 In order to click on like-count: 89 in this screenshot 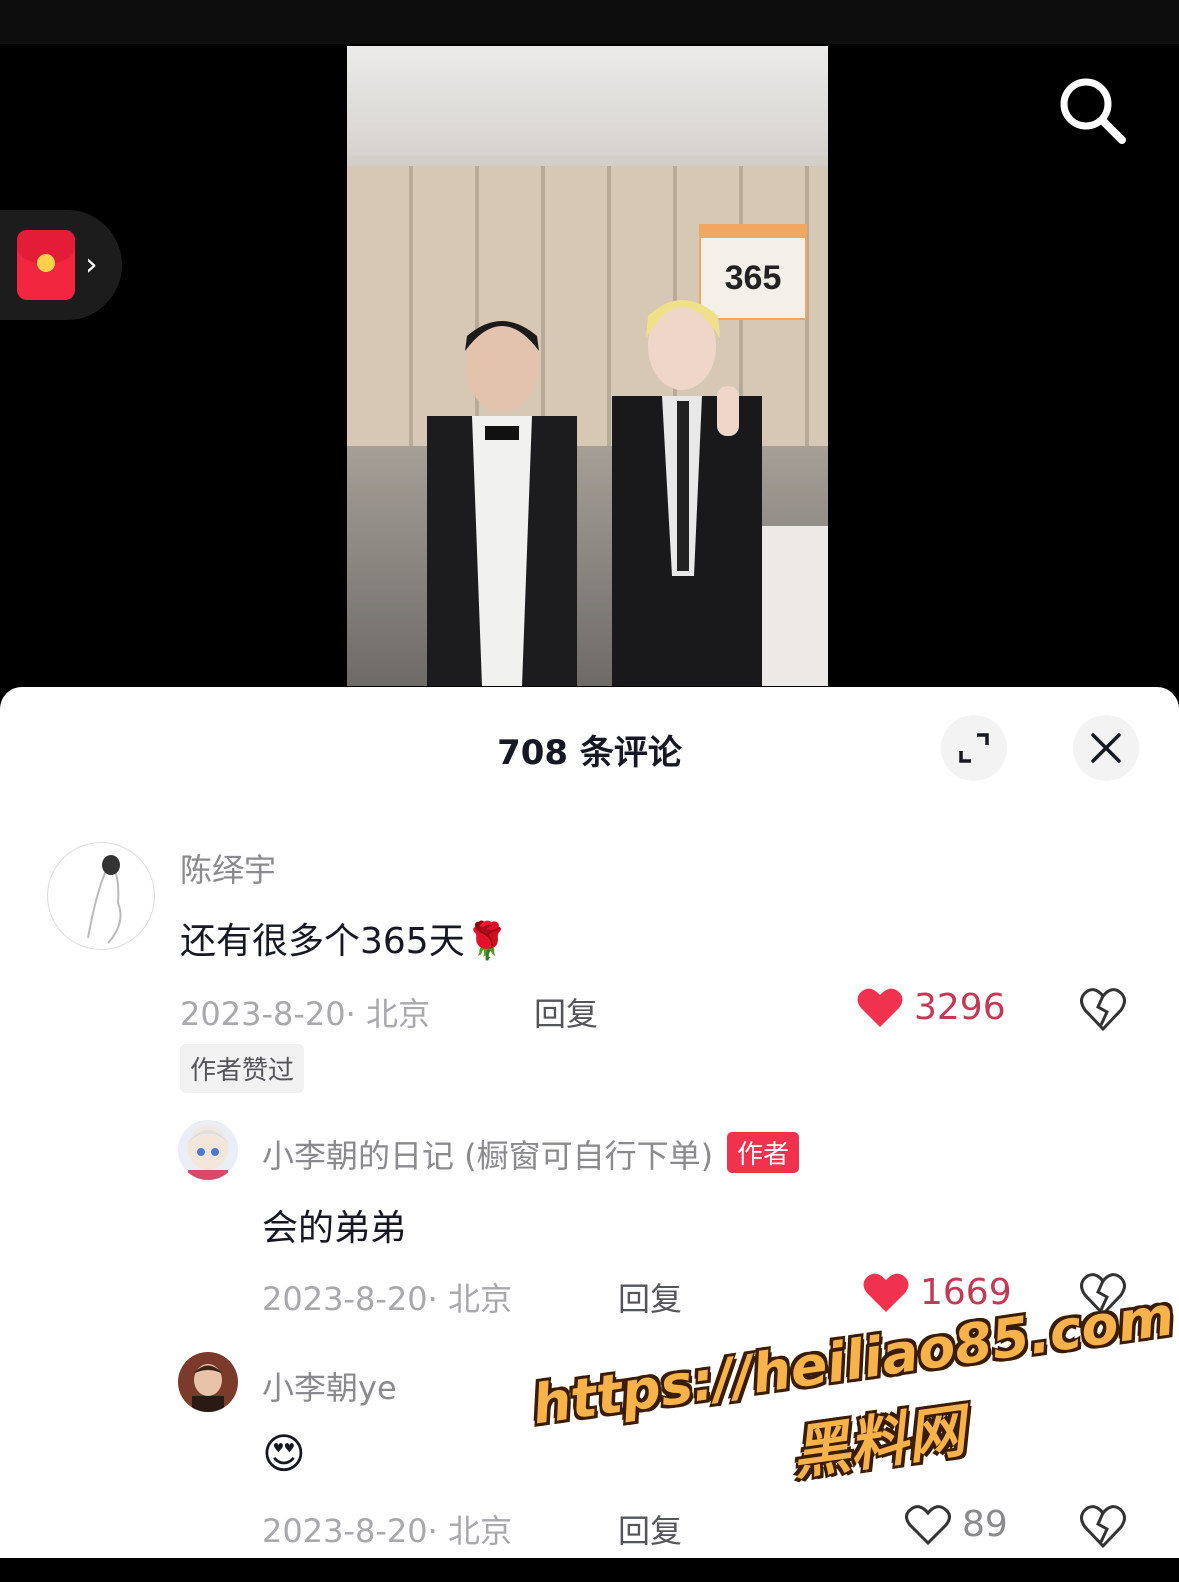, I will do `click(985, 1524)`.